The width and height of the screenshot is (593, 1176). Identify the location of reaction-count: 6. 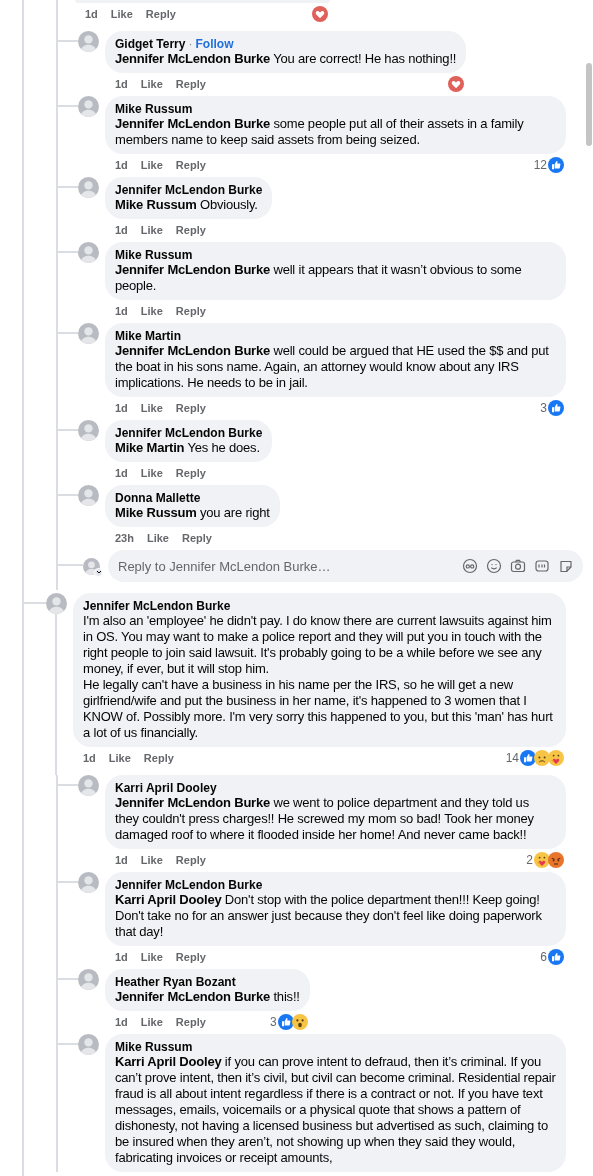
(543, 957).